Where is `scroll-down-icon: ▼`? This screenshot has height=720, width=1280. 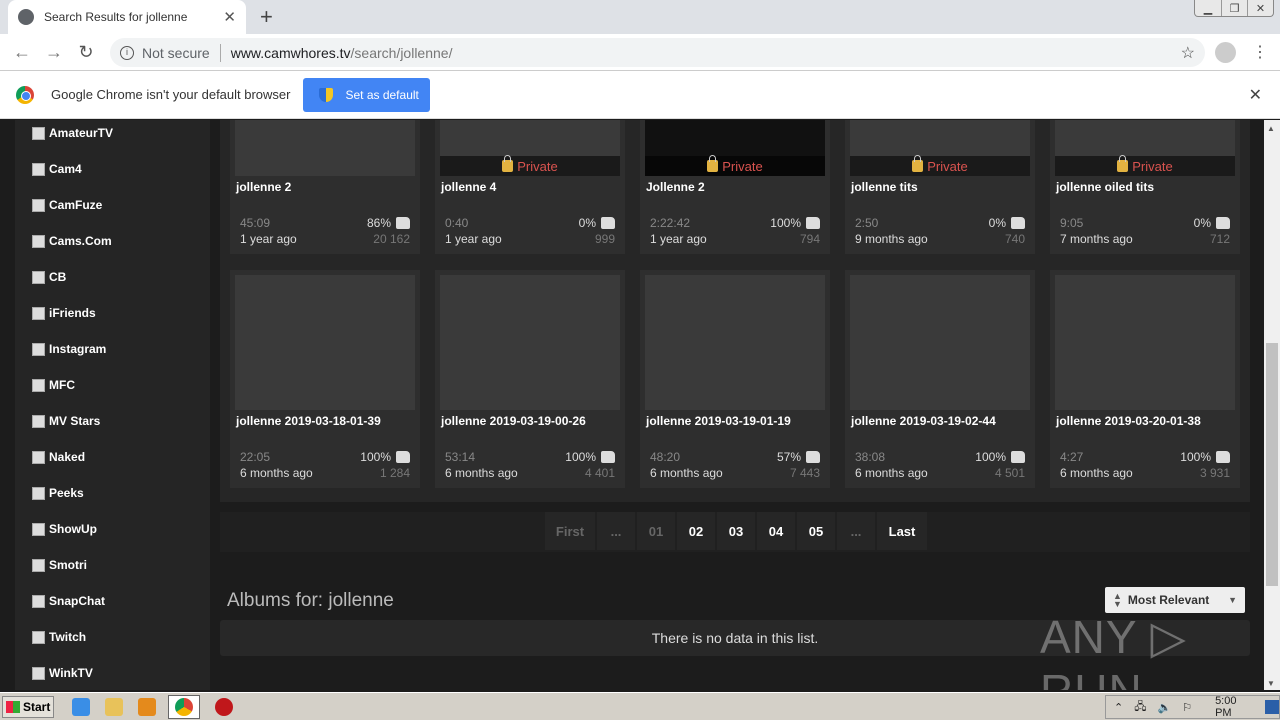 scroll-down-icon: ▼ is located at coordinates (1271, 683).